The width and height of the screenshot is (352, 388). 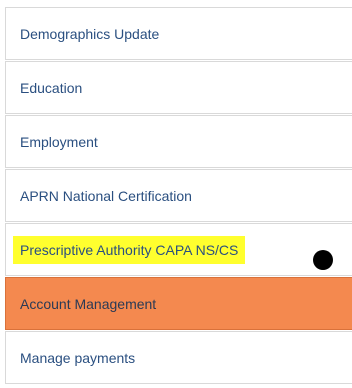 What do you see at coordinates (178, 87) in the screenshot?
I see `menu-item-education: Education` at bounding box center [178, 87].